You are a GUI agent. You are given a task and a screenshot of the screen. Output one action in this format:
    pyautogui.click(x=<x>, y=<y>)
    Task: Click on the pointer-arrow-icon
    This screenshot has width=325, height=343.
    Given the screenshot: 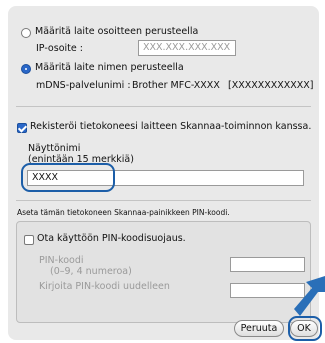 What is the action you would take?
    pyautogui.click(x=309, y=296)
    